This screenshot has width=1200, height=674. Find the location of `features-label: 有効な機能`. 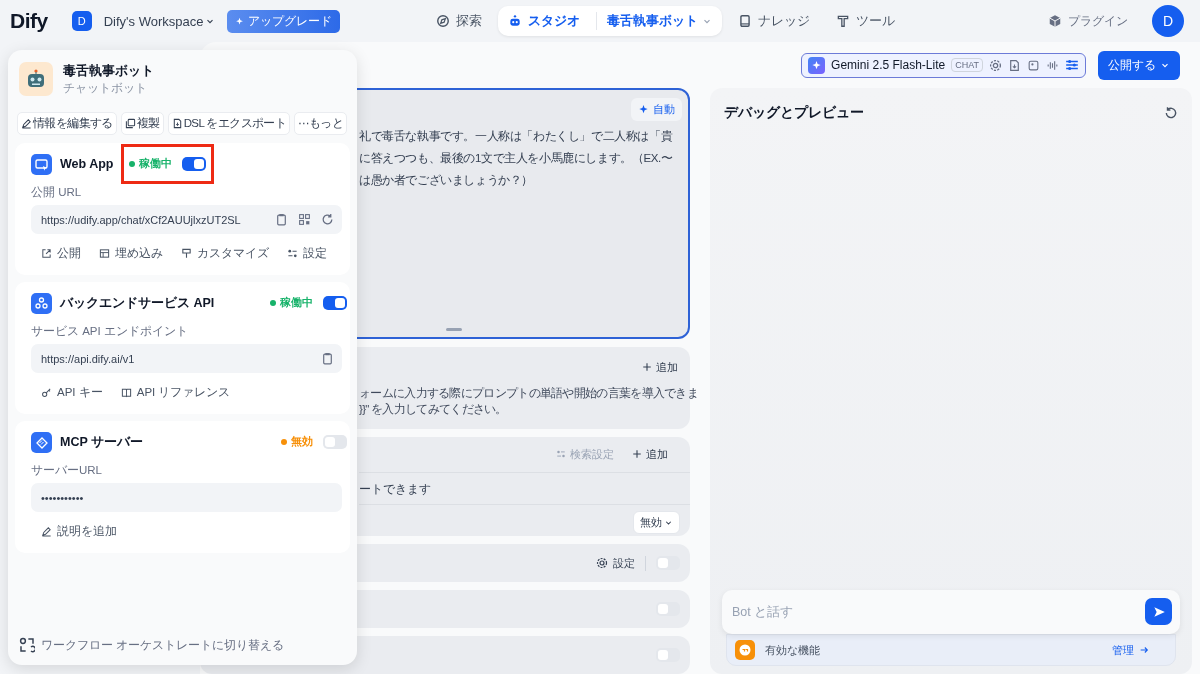

features-label: 有効な機能 is located at coordinates (792, 650).